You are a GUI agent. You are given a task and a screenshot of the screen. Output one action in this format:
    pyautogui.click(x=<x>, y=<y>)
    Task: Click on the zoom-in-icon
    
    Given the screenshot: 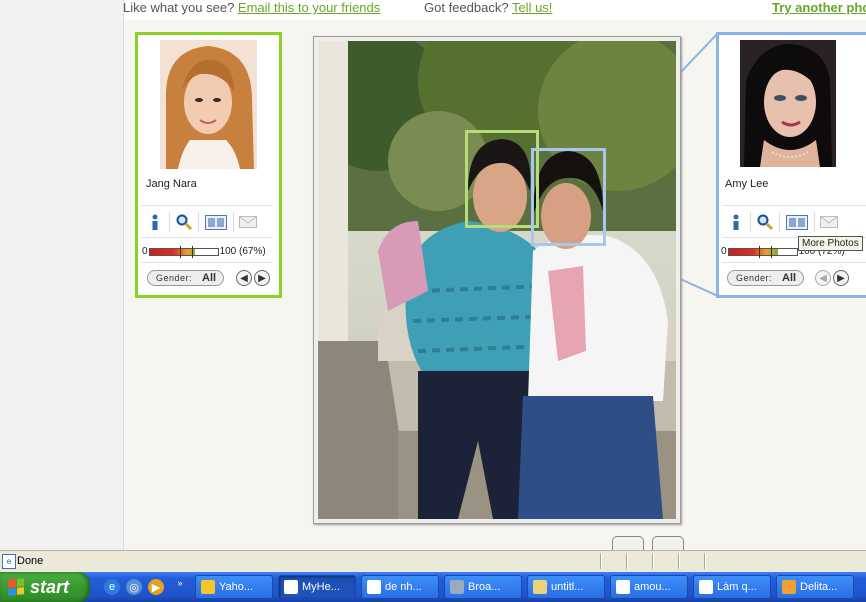 What is the action you would take?
    pyautogui.click(x=628, y=543)
    